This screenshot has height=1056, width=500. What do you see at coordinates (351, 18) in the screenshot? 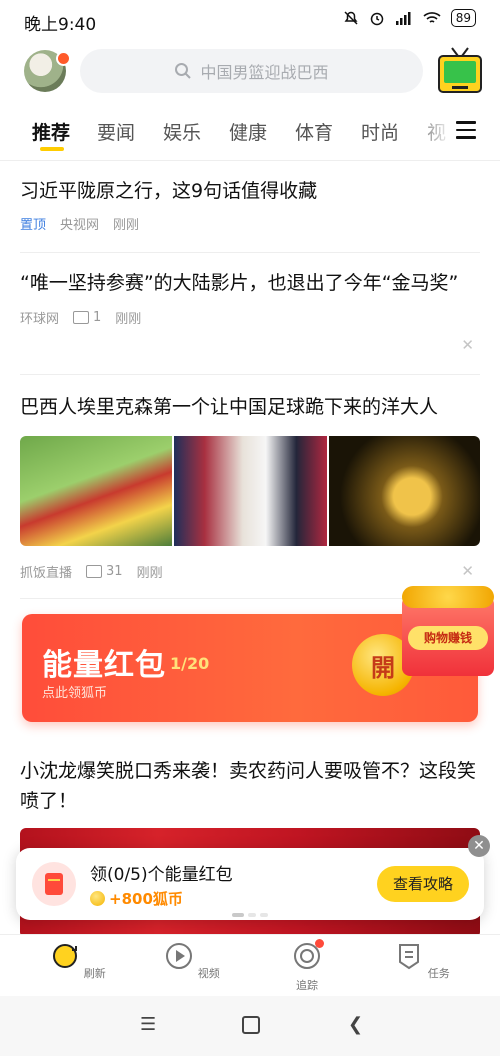
I see `mute-icon` at bounding box center [351, 18].